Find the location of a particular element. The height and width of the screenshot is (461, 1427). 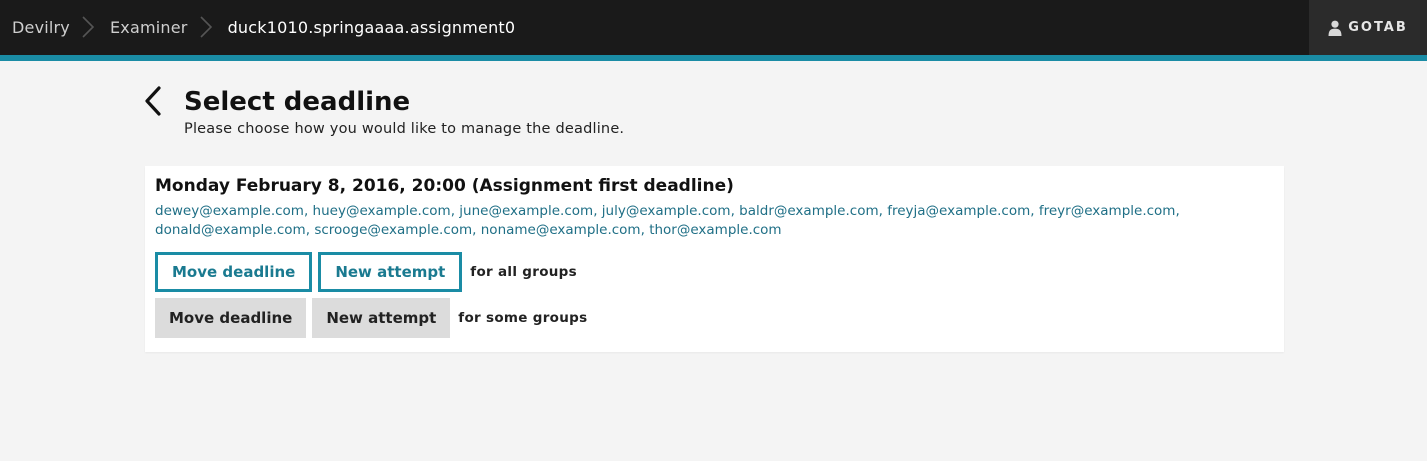

group-email: huey@example.com is located at coordinates (381, 211).